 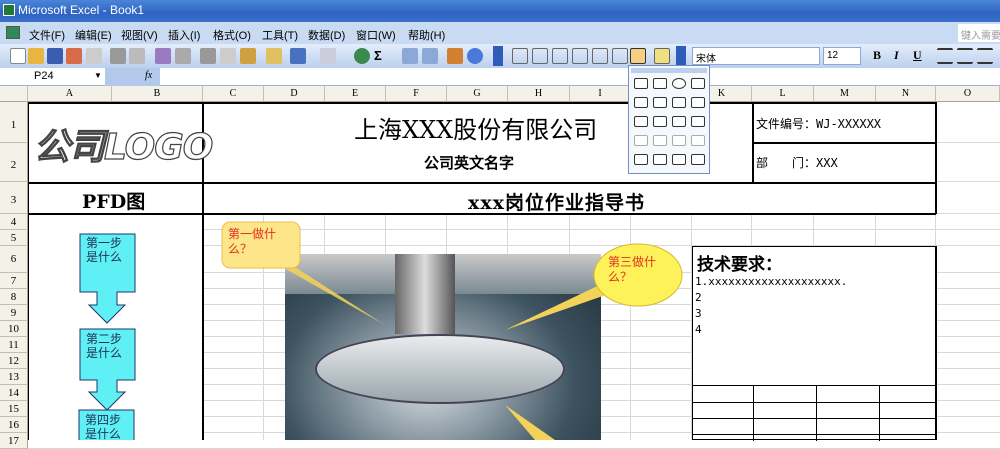 I want to click on save-icon, so click(x=55, y=56).